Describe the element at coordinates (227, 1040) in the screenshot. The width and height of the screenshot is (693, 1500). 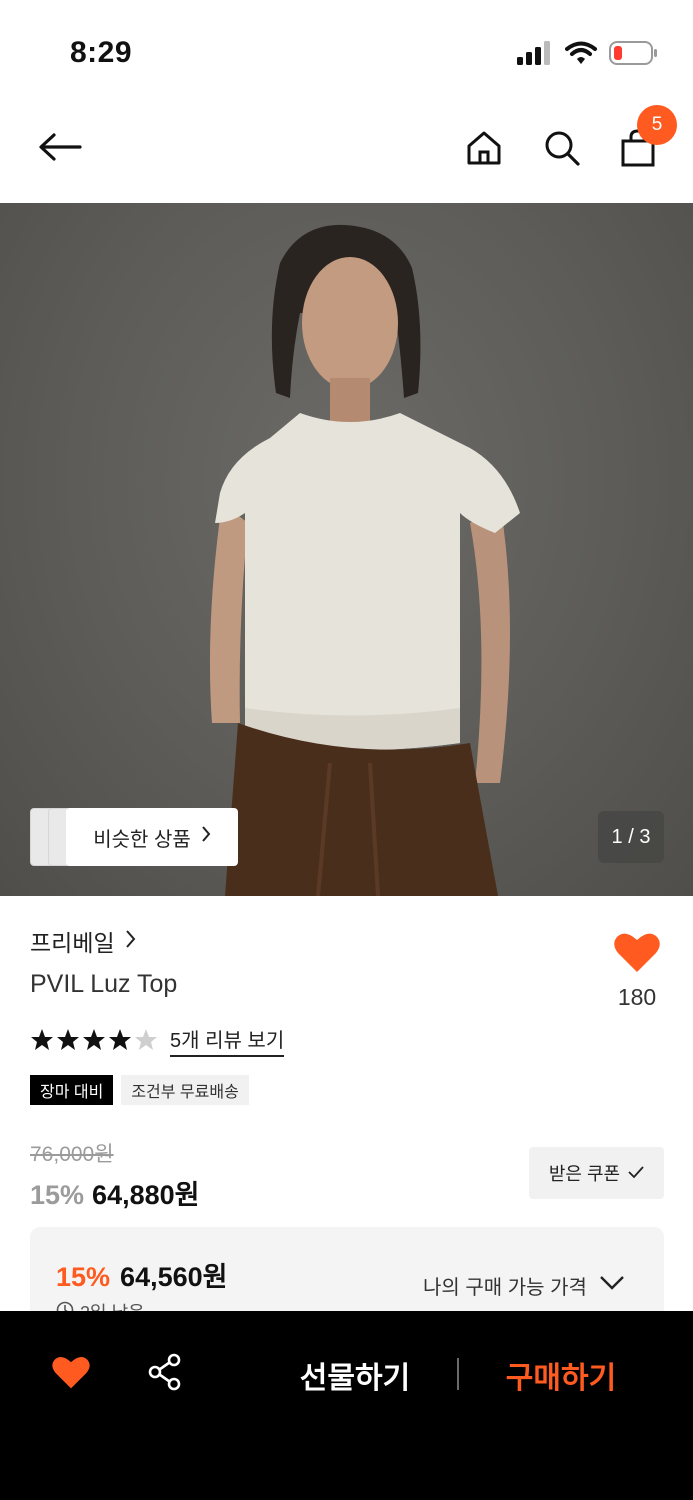
I see `review-link: 5개 리뷰 보기` at that location.